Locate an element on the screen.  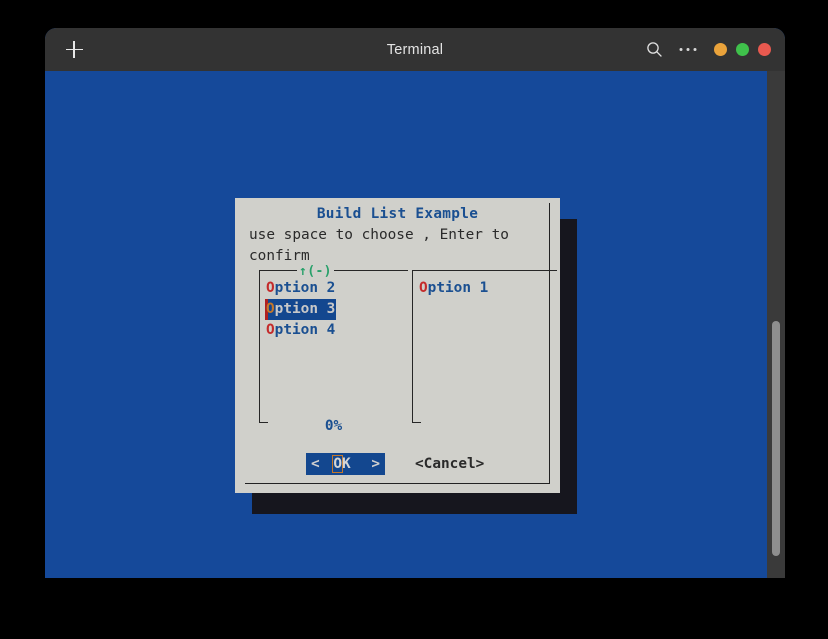
maximize-button is located at coordinates (742, 49).